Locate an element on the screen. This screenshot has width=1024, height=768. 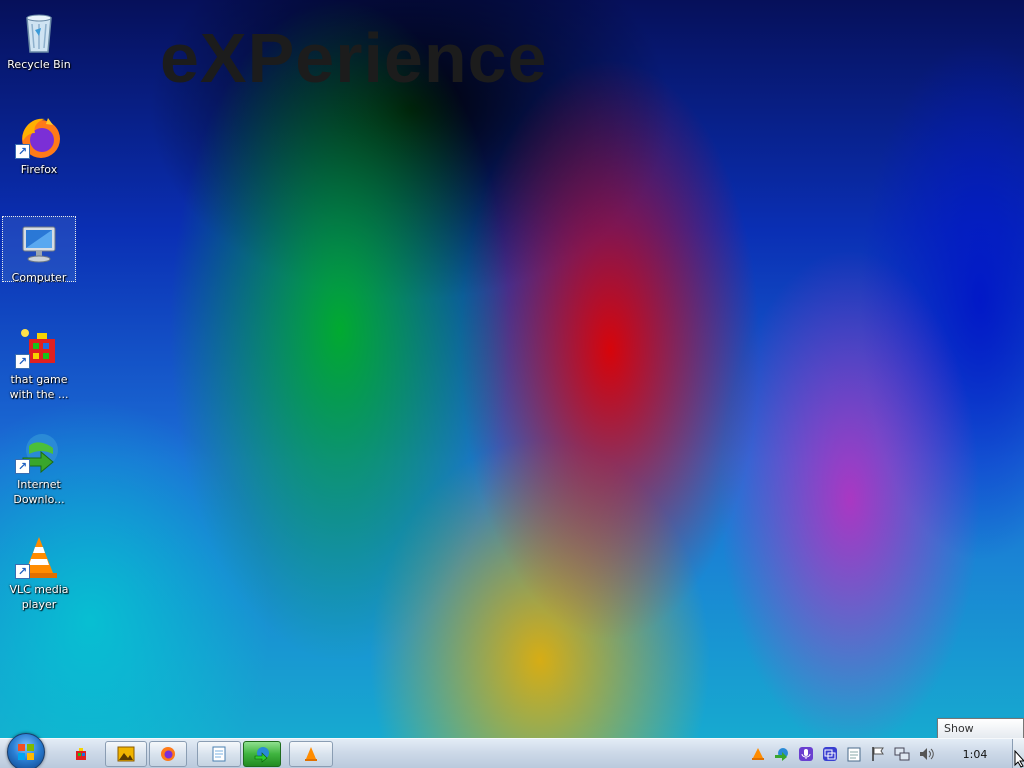
firefox-icon: ↗ is located at coordinates (39, 137).